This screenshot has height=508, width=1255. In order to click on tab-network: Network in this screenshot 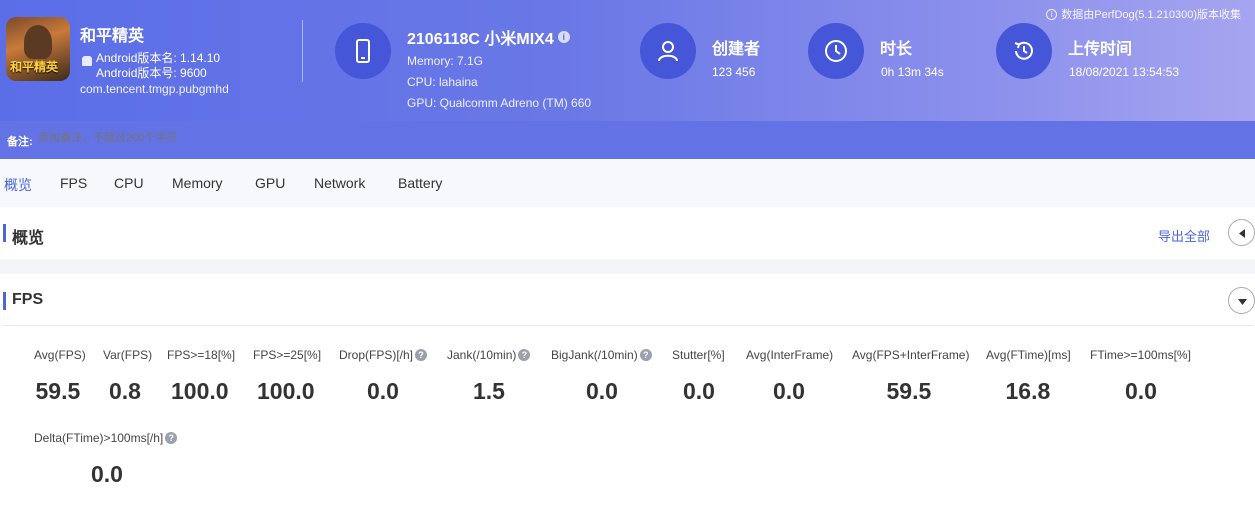, I will do `click(339, 183)`.